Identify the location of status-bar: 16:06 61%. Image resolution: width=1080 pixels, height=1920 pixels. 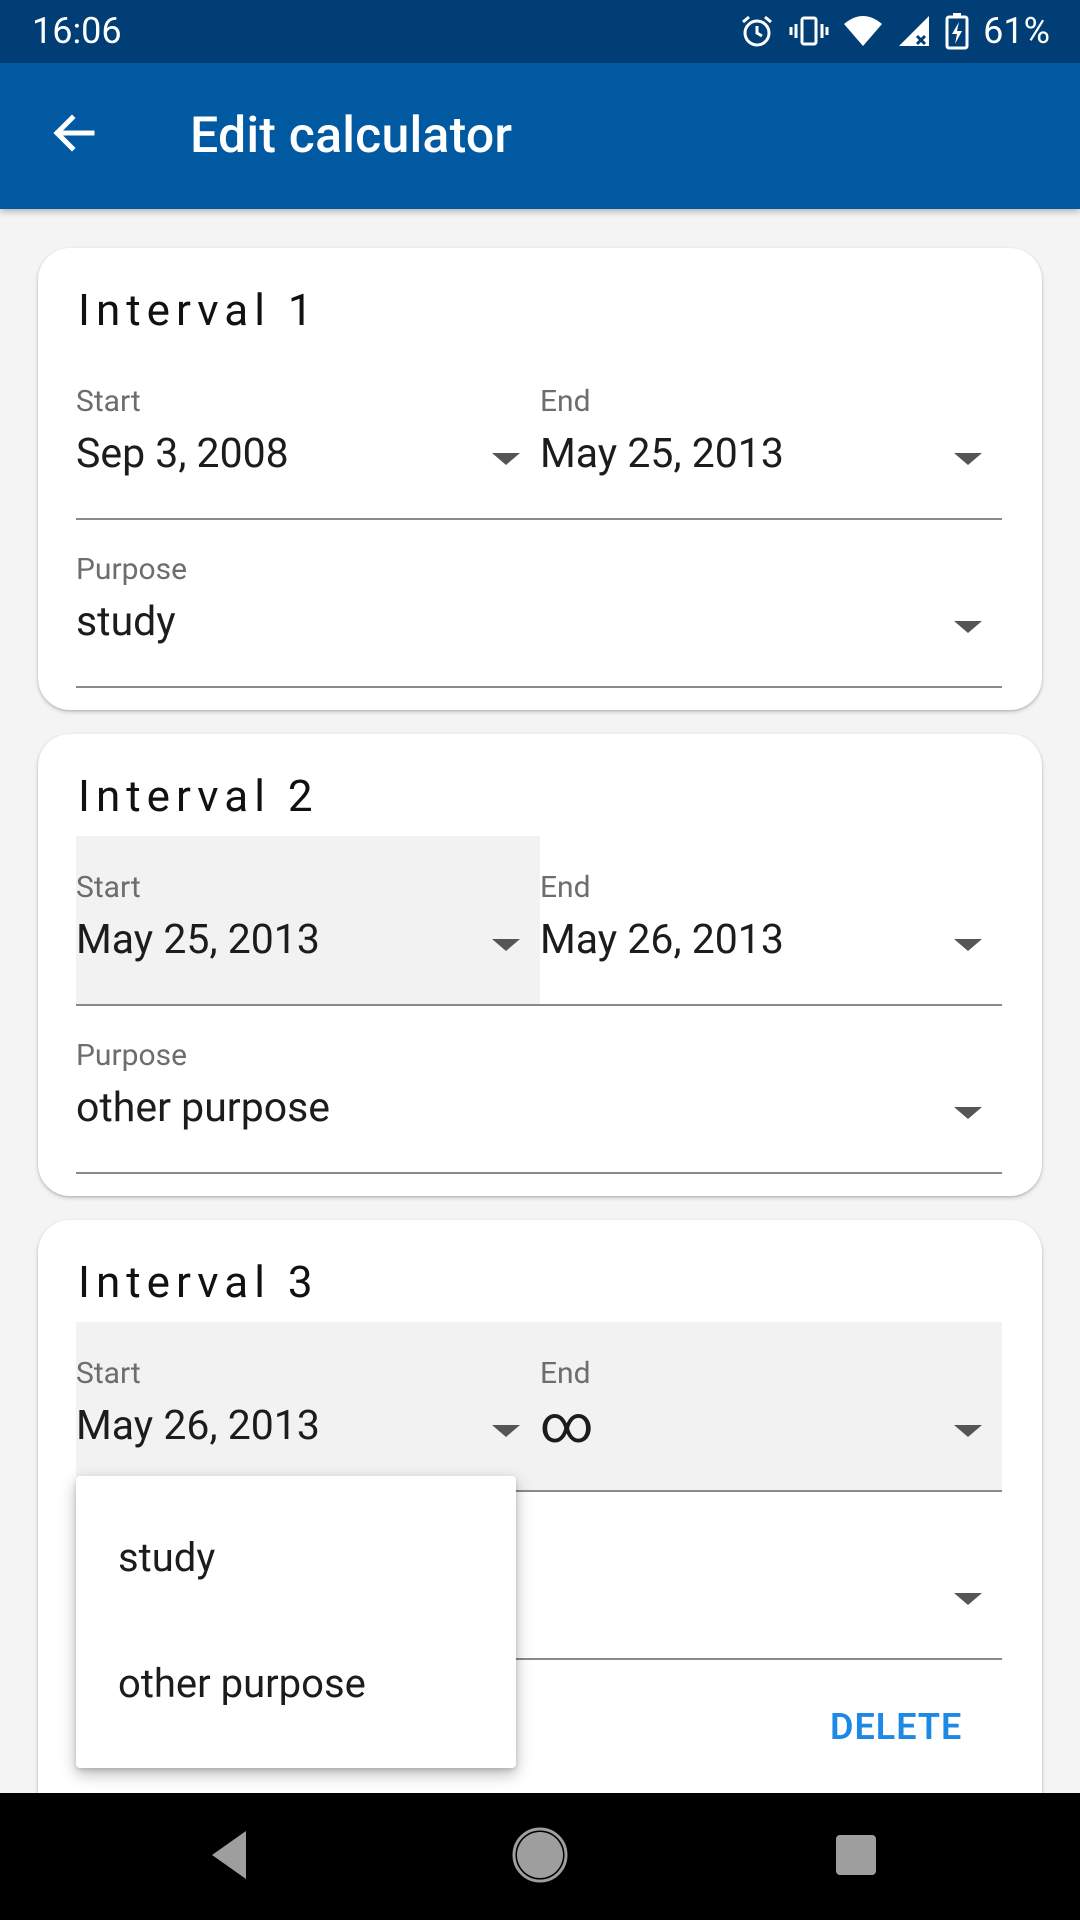
(540, 31).